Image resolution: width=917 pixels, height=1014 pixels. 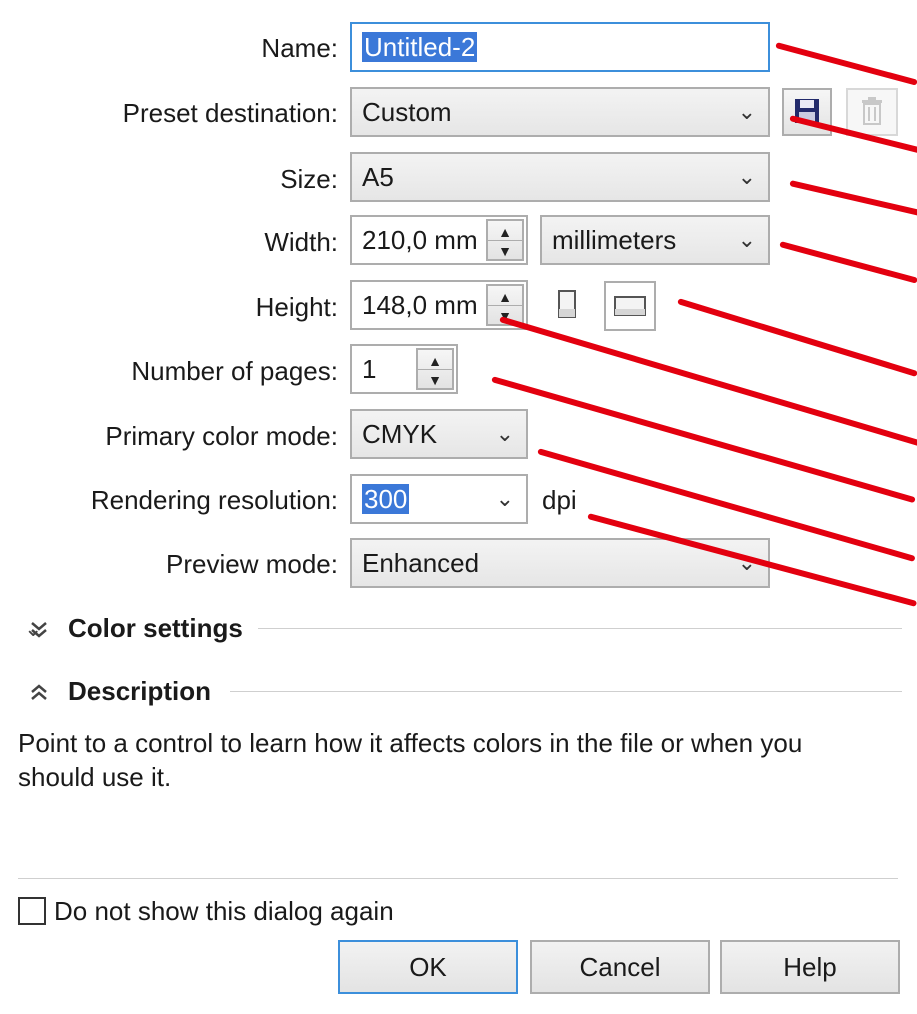 I want to click on color-mode-dropdown: CMYK ⌄, so click(x=439, y=434).